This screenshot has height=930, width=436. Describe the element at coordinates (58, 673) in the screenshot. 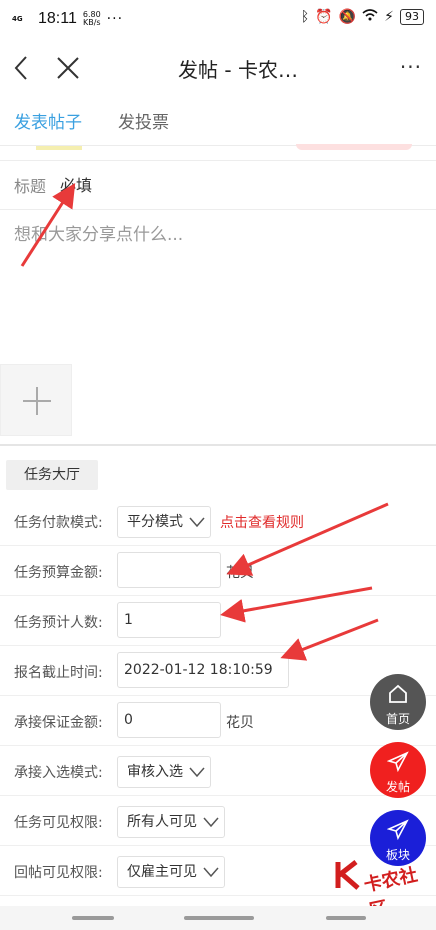

I see `deadline-label: 报名截止时间:` at that location.